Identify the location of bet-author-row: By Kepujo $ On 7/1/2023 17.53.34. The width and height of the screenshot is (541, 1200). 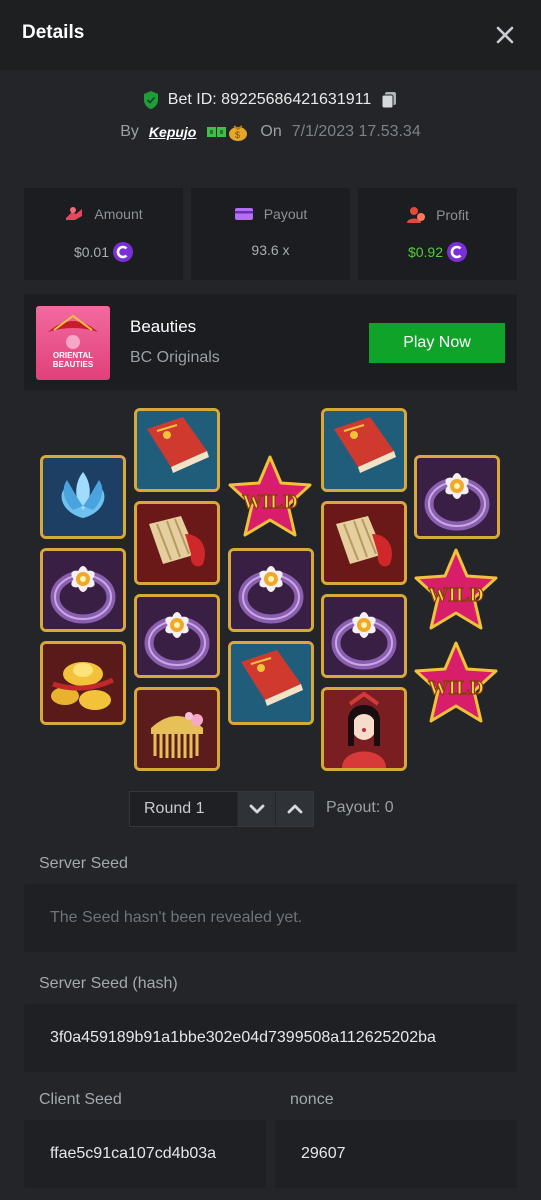
(270, 132).